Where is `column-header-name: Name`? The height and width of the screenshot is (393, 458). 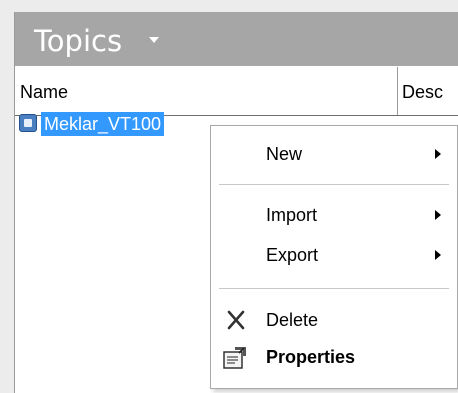
column-header-name: Name is located at coordinates (206, 91).